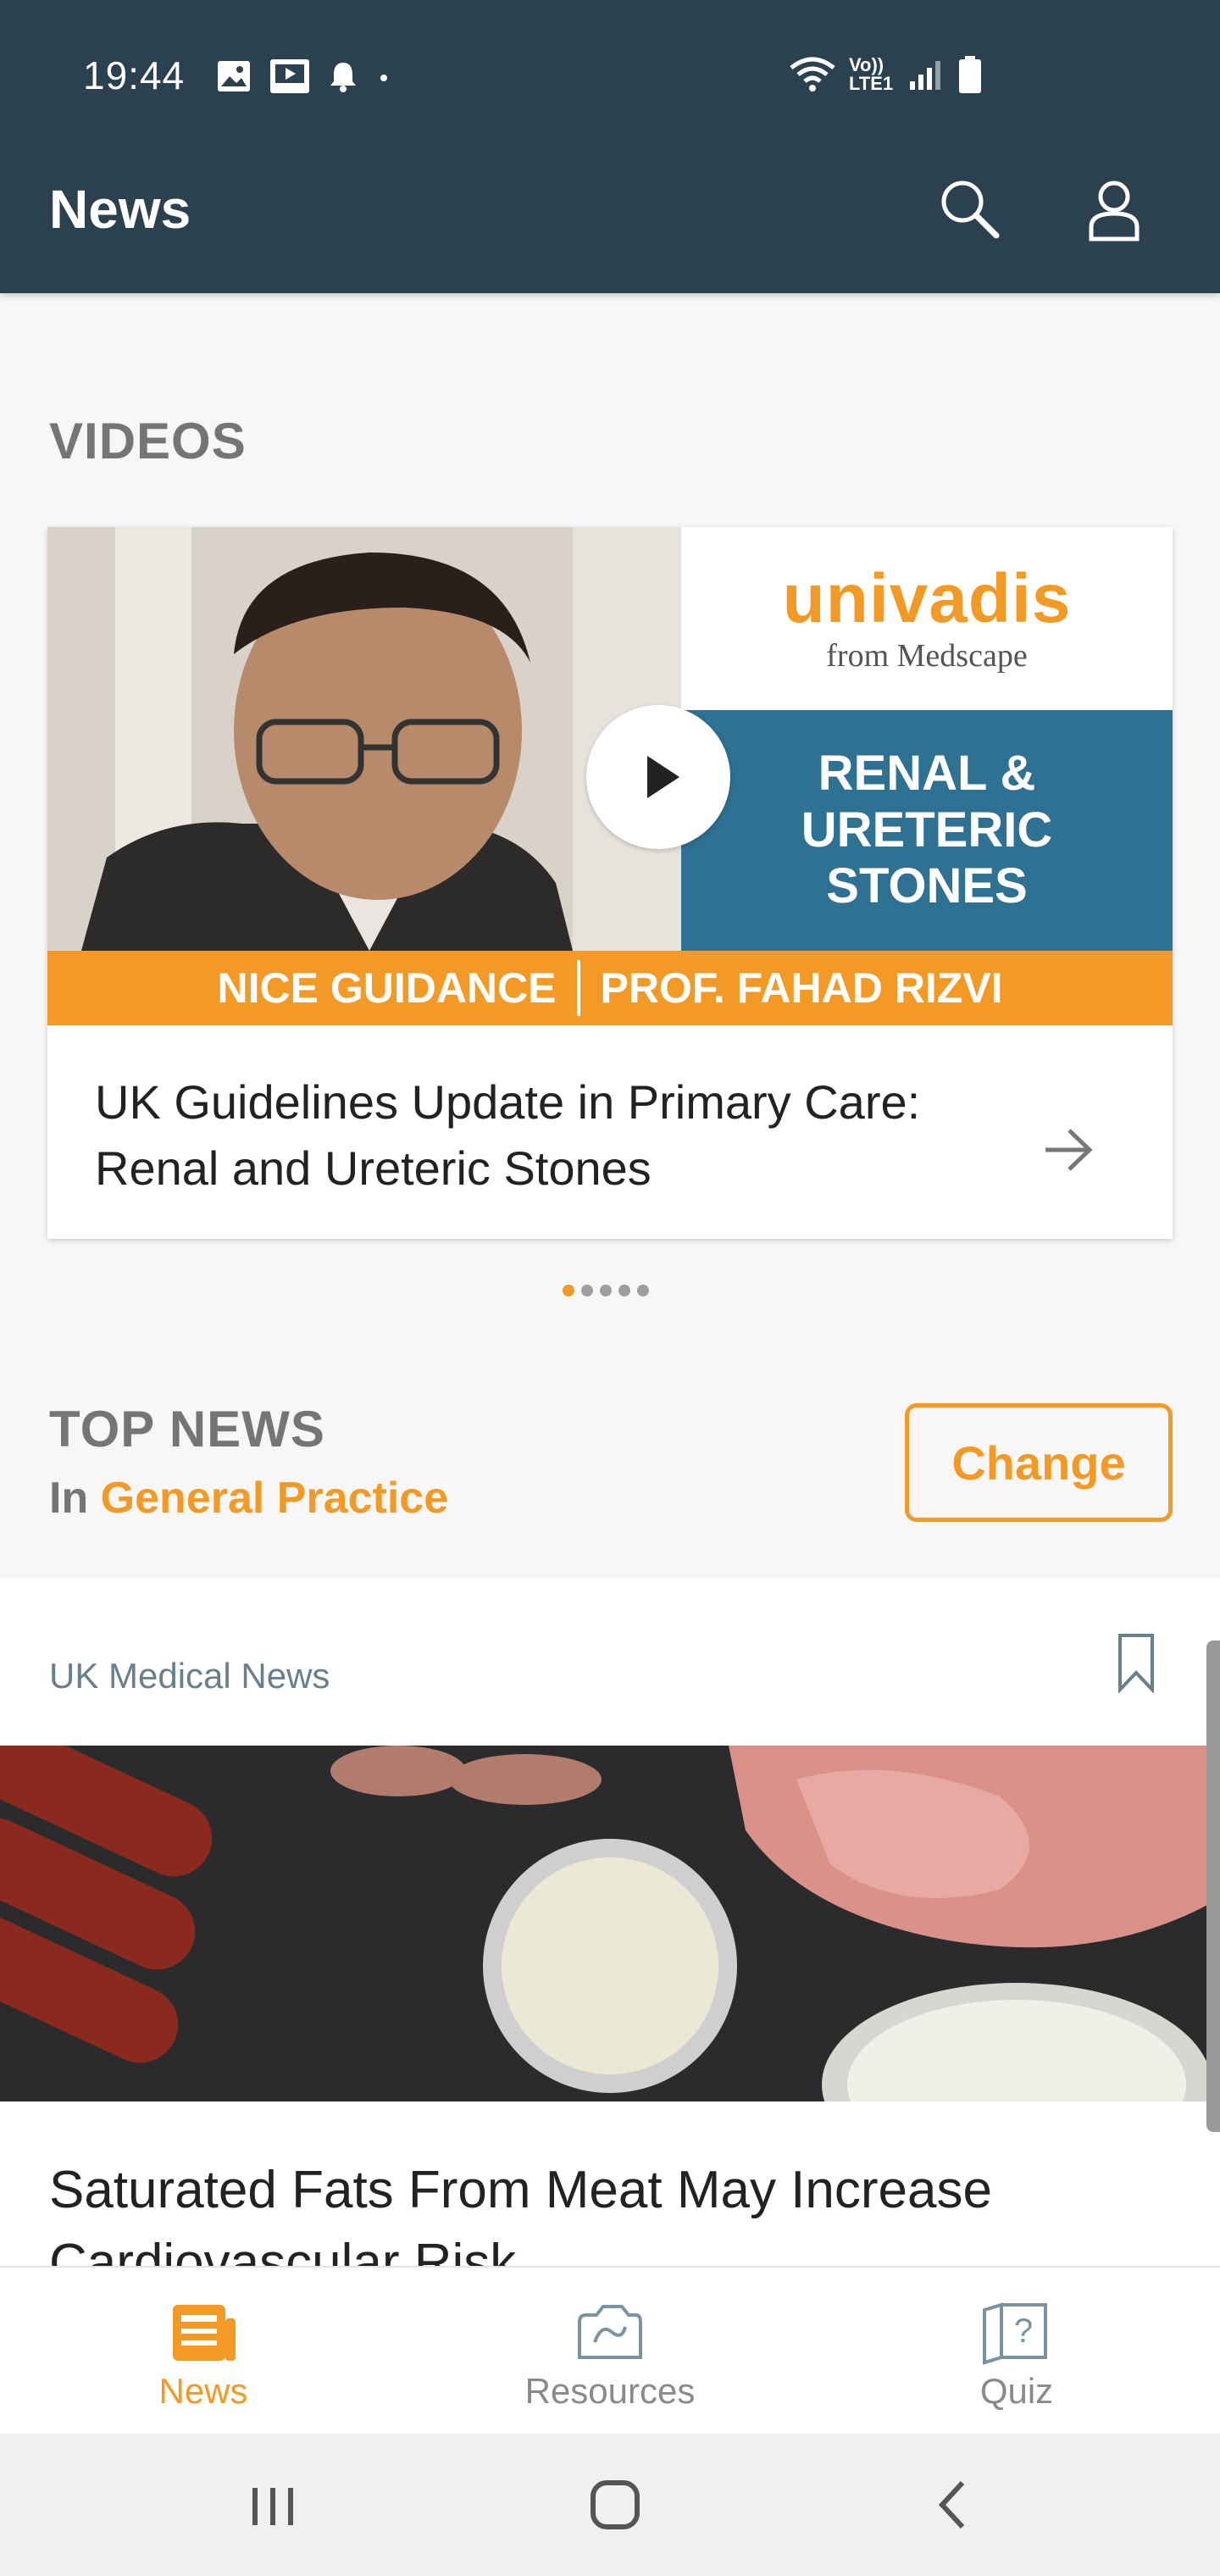  I want to click on univadis-logo: univadis, so click(927, 598).